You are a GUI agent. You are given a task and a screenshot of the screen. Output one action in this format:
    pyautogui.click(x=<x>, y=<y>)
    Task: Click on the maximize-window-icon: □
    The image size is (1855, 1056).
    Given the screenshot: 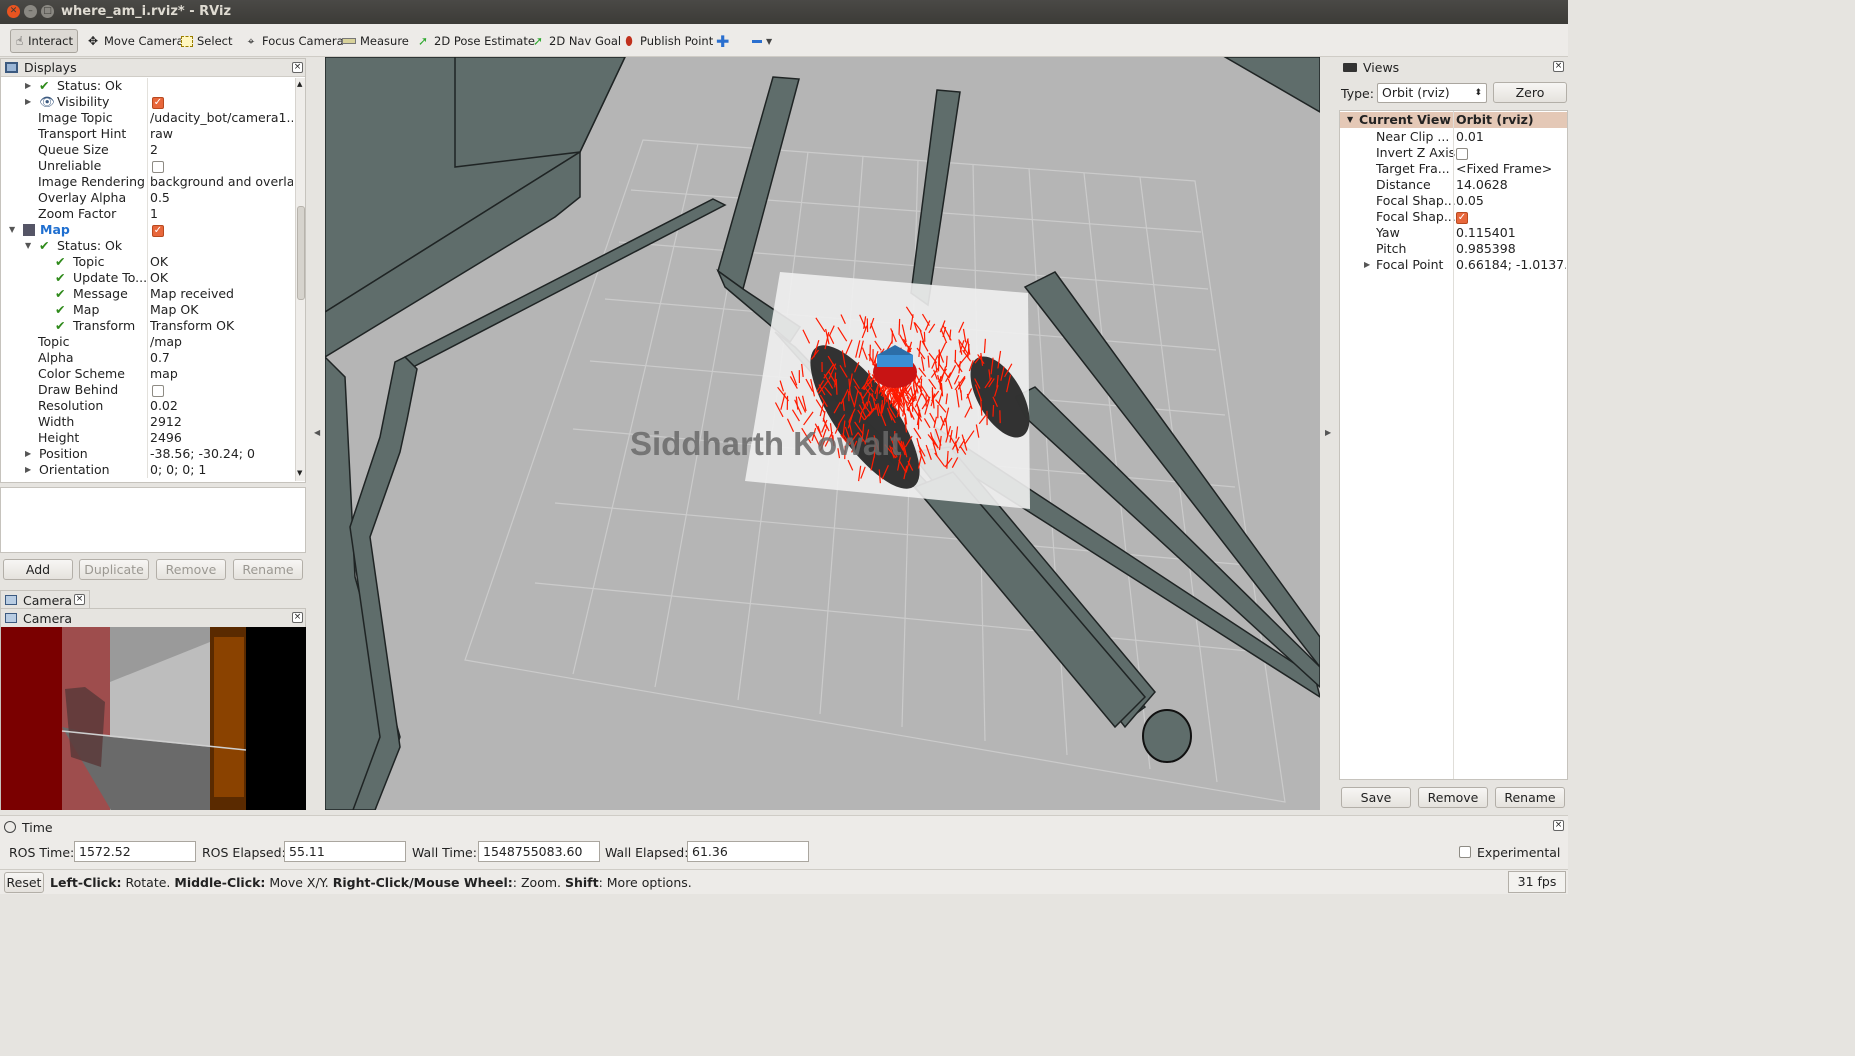 What is the action you would take?
    pyautogui.click(x=47, y=11)
    